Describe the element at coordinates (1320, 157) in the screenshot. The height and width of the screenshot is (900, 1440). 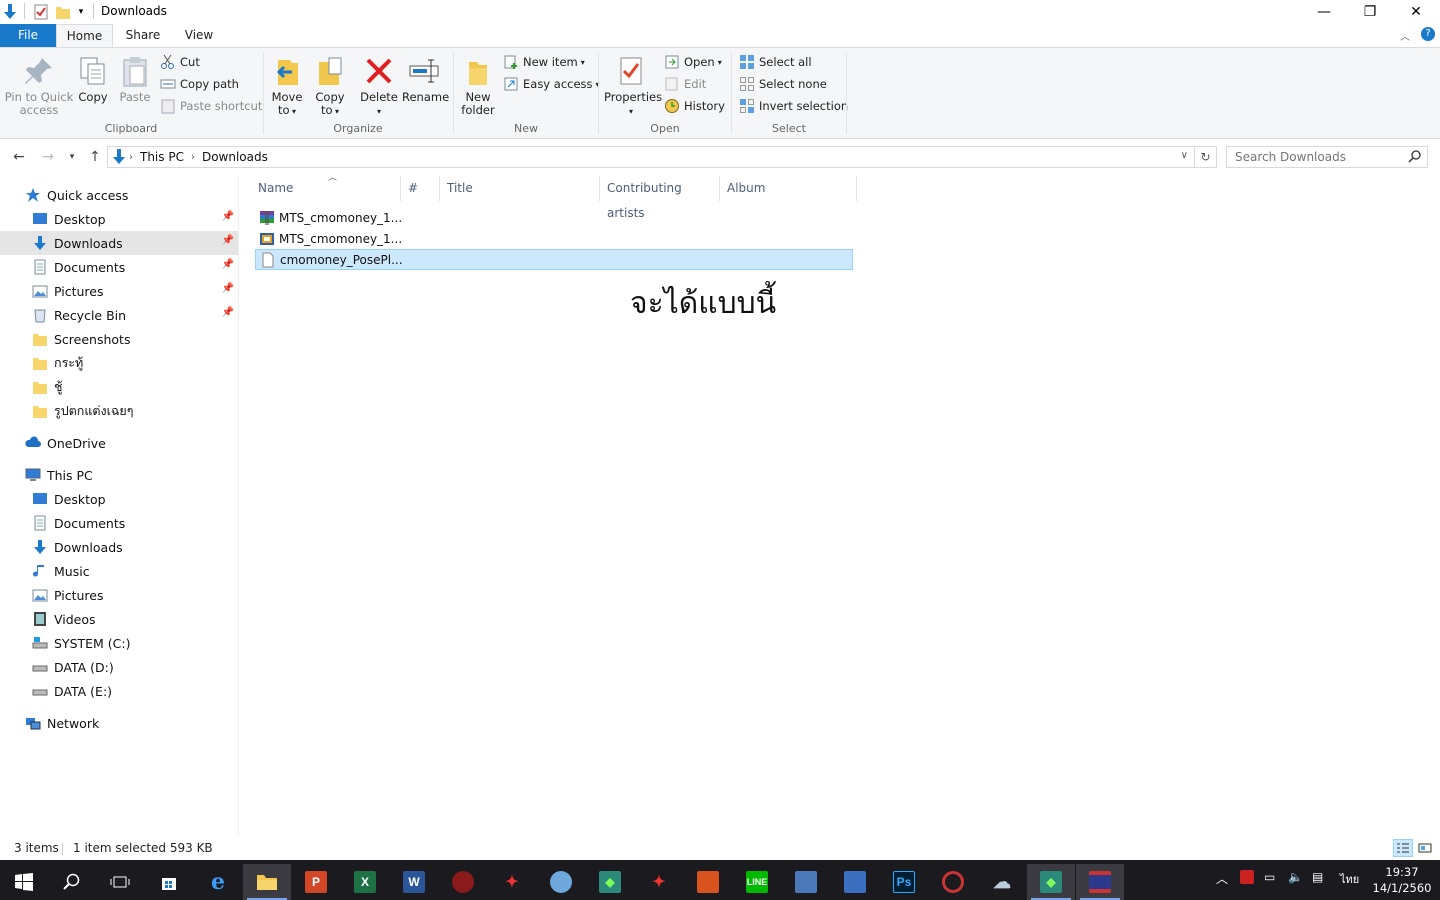
I see `search-input` at that location.